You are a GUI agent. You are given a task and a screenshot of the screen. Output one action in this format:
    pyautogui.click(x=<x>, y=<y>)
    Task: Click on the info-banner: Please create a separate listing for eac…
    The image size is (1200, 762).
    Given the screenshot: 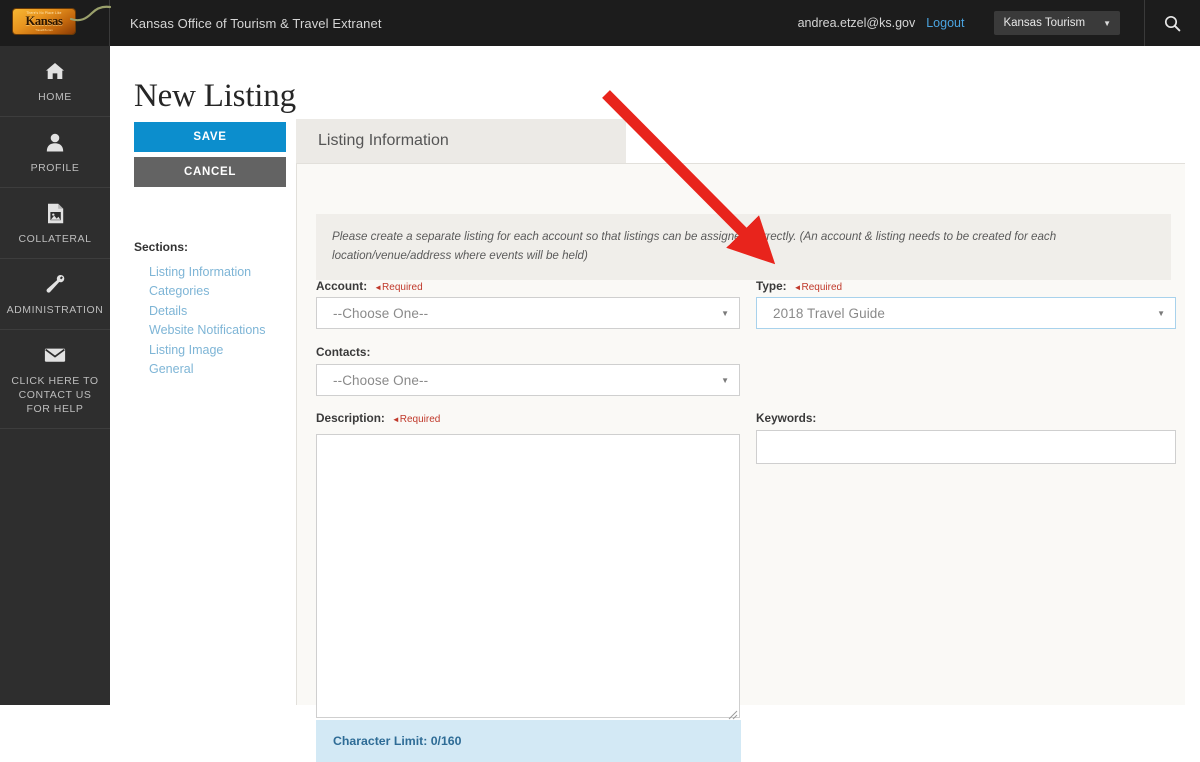 What is the action you would take?
    pyautogui.click(x=743, y=247)
    